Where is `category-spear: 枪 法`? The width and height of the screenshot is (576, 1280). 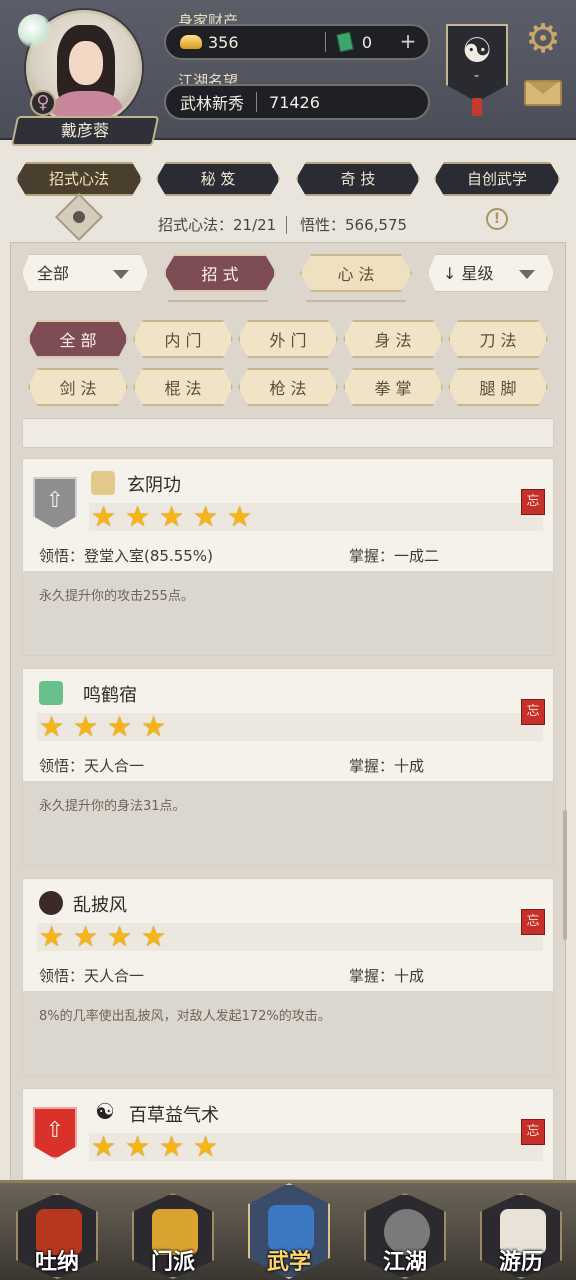
category-spear: 枪 法 is located at coordinates (288, 387).